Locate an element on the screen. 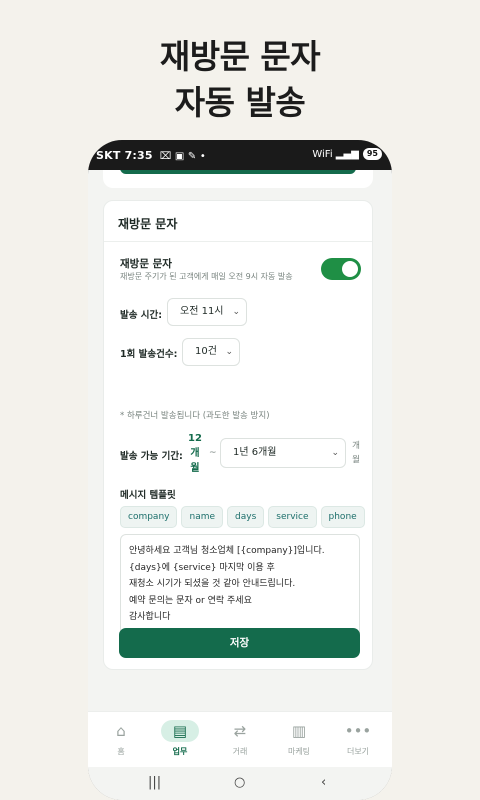 The image size is (480, 800). nav-label: 더보기 is located at coordinates (358, 751).